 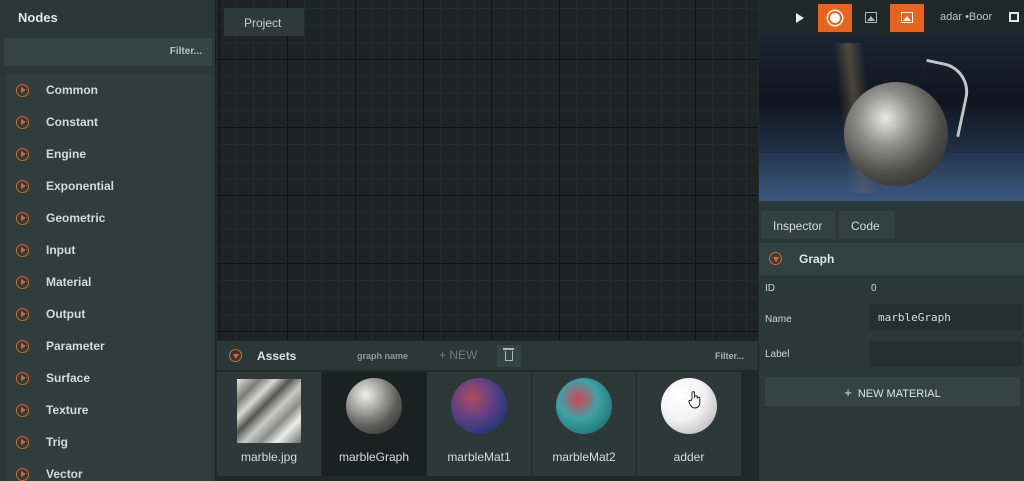 What do you see at coordinates (778, 319) in the screenshot?
I see `name-label: Name` at bounding box center [778, 319].